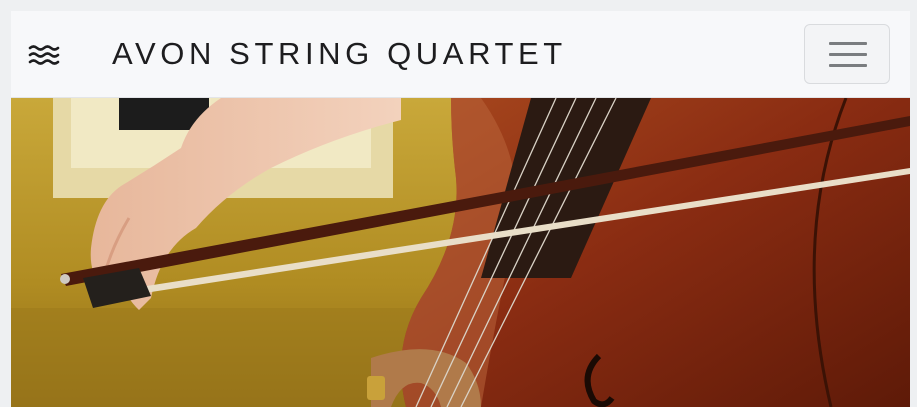  Describe the element at coordinates (44, 55) in the screenshot. I see `waves-icon` at that location.